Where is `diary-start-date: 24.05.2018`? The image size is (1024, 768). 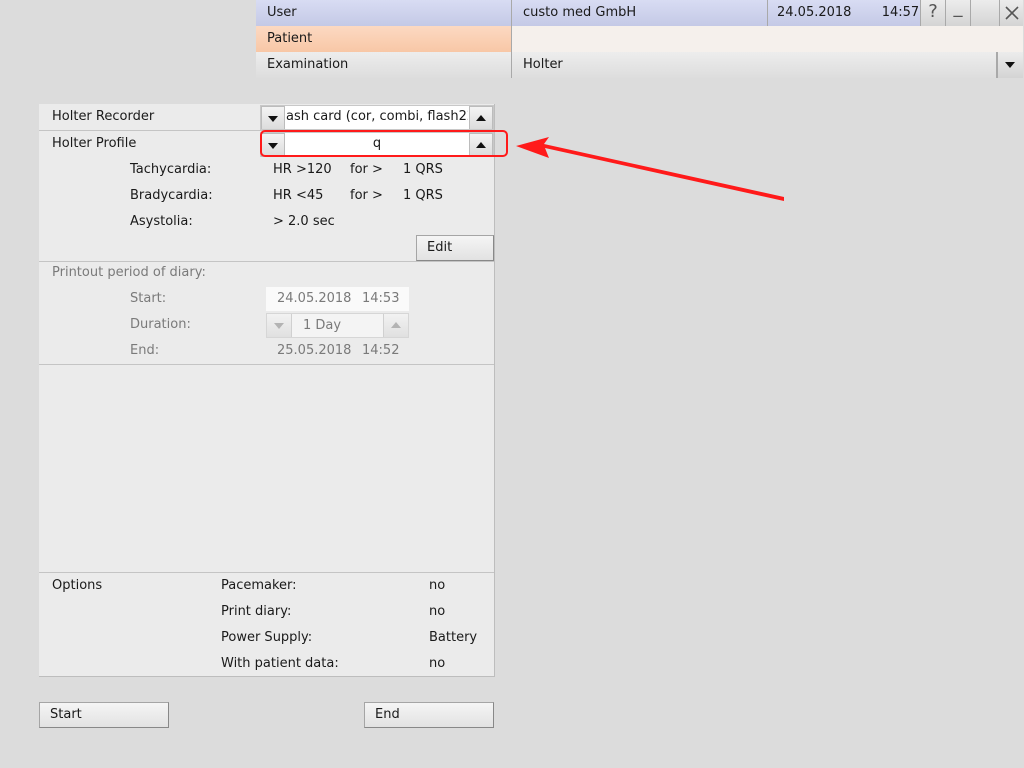 diary-start-date: 24.05.2018 is located at coordinates (314, 298).